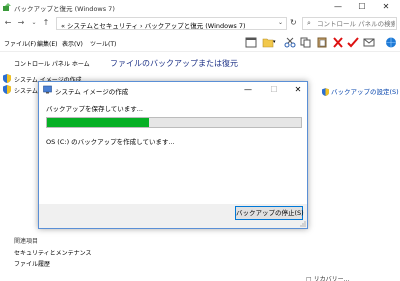  Describe the element at coordinates (200, 7) in the screenshot. I see `window-titlebar: バックアップと復元 (Windows 7) — ☐ ✕` at that location.